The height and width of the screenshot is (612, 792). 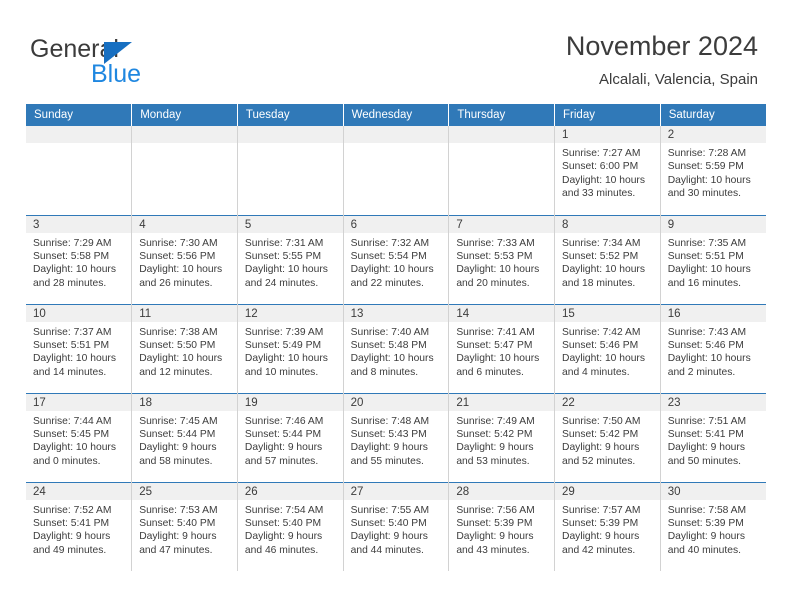 What do you see at coordinates (713, 115) in the screenshot?
I see `weekday-header-saturday: Saturday` at bounding box center [713, 115].